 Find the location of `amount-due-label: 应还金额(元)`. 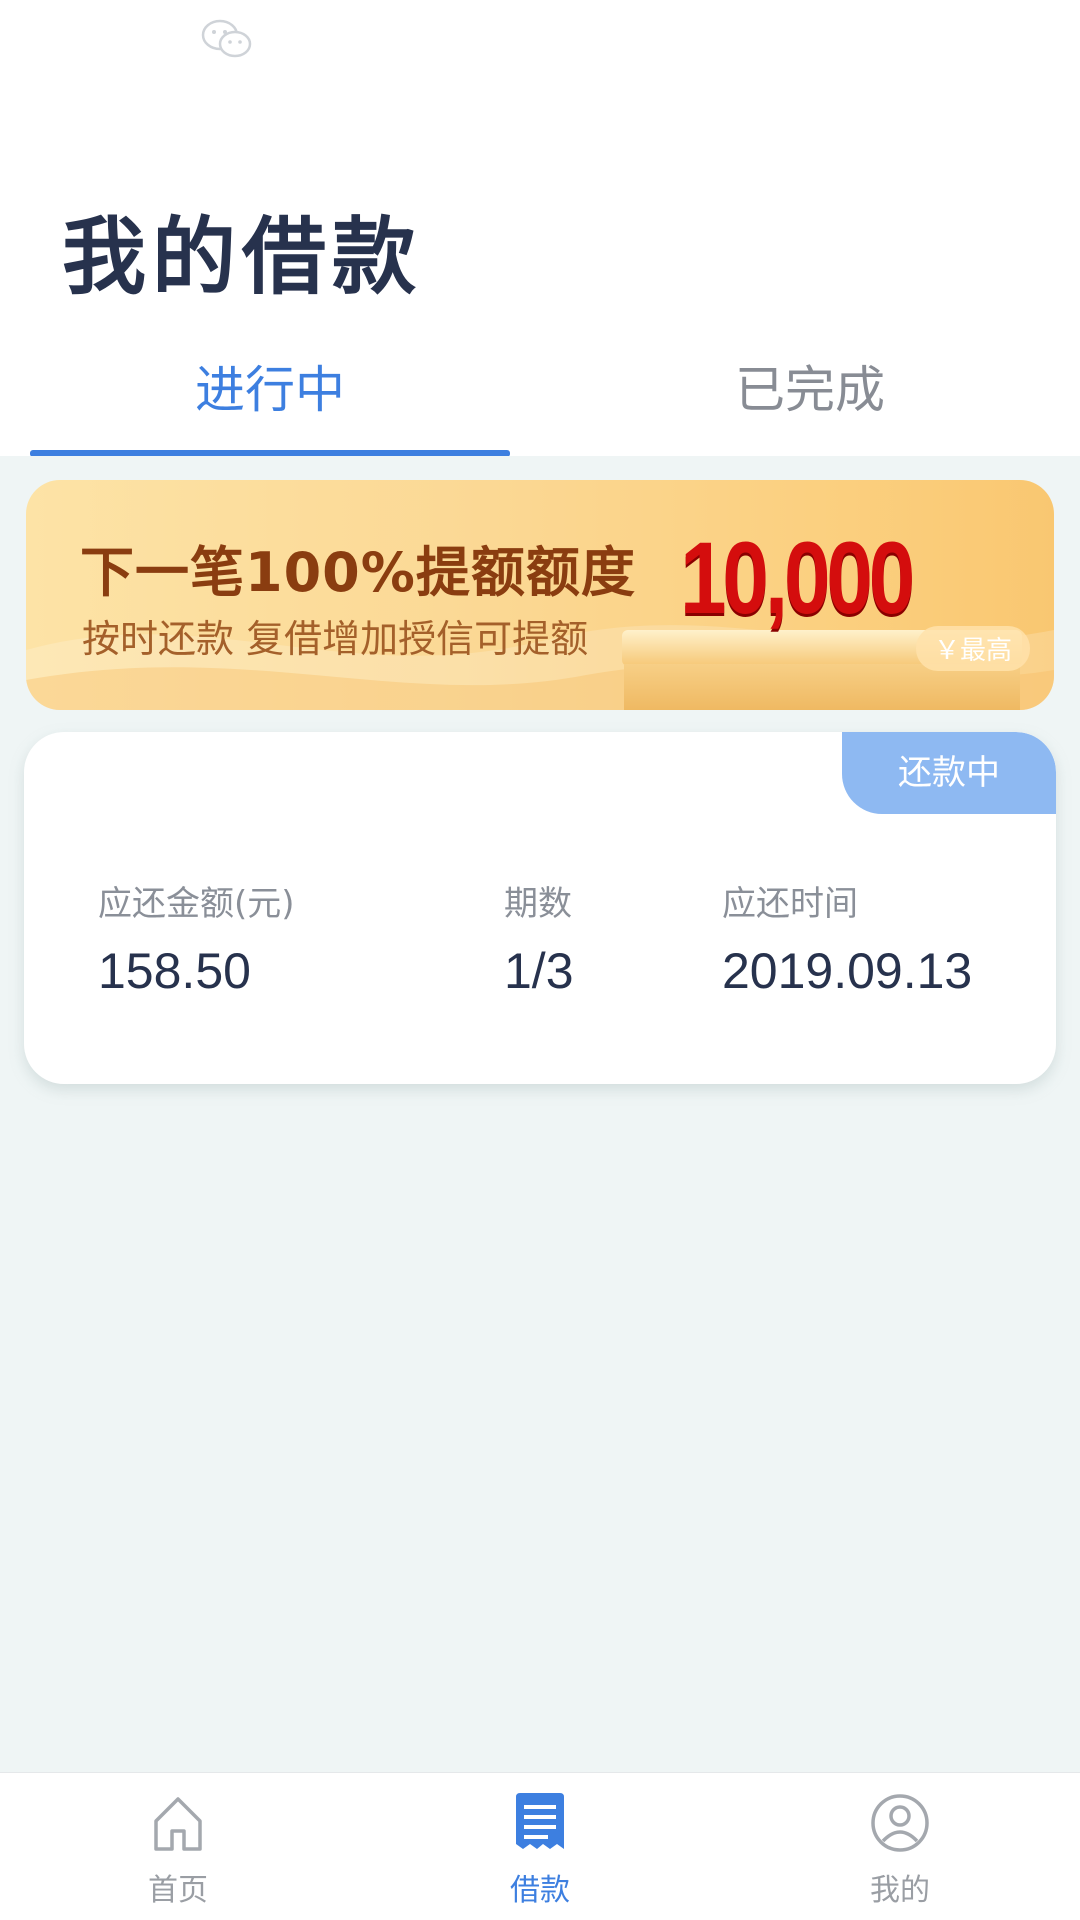

amount-due-label: 应还金额(元) is located at coordinates (196, 904).